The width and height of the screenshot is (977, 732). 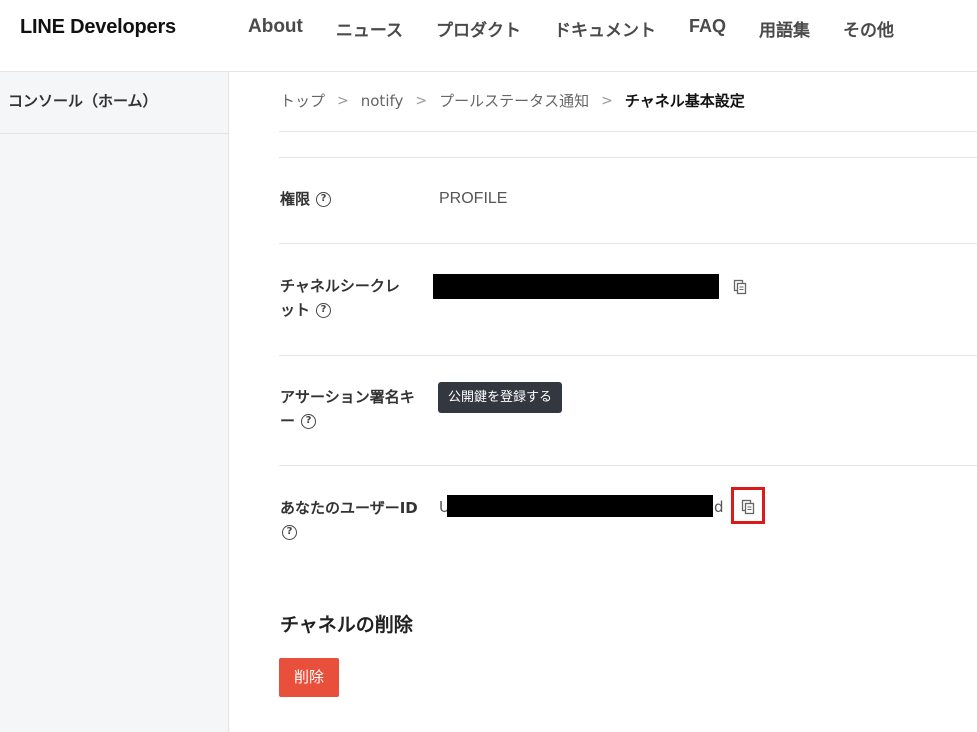 I want to click on nav-documents: ドキュメント, so click(x=605, y=28).